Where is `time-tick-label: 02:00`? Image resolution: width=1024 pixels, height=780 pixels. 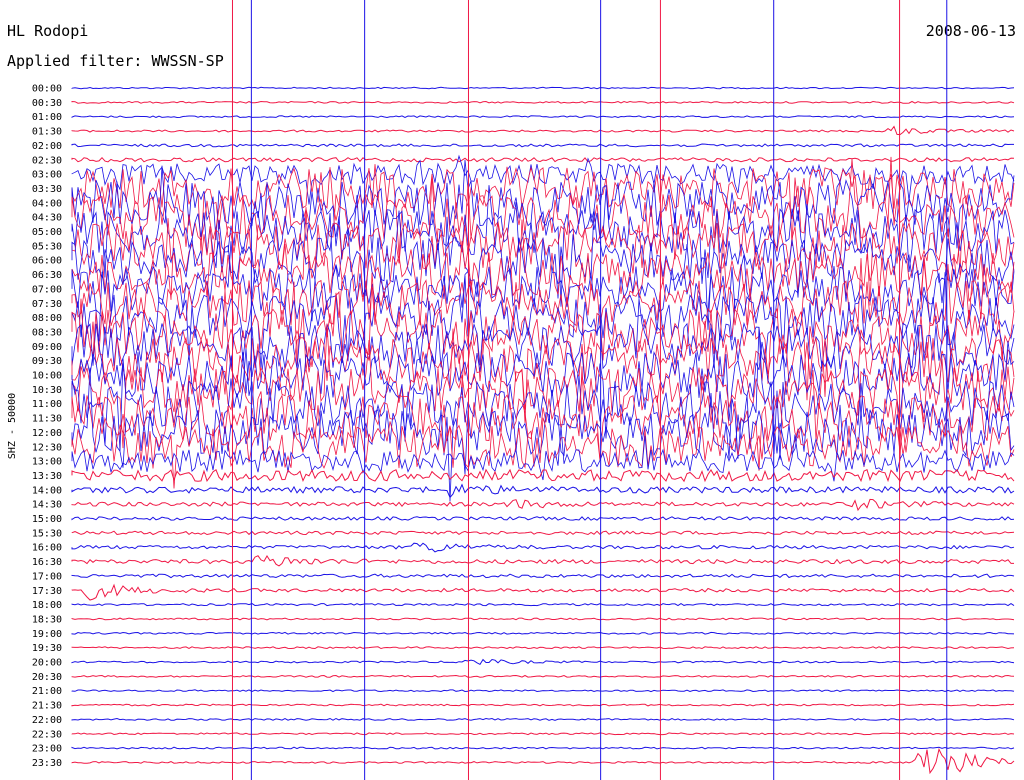
time-tick-label: 02:00 is located at coordinates (47, 146).